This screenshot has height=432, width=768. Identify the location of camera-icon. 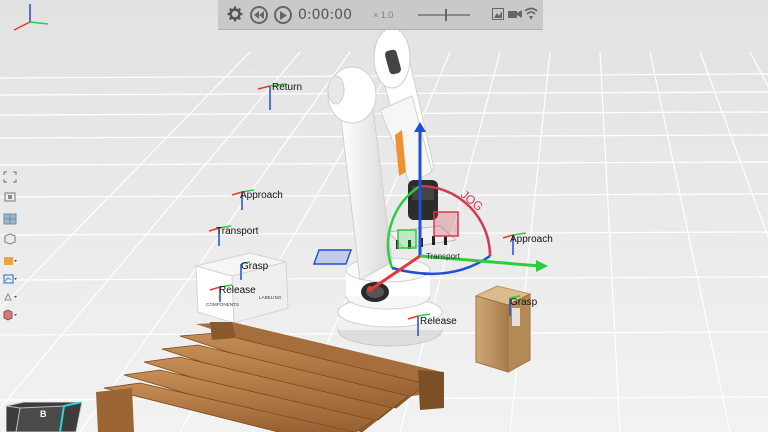
(515, 14).